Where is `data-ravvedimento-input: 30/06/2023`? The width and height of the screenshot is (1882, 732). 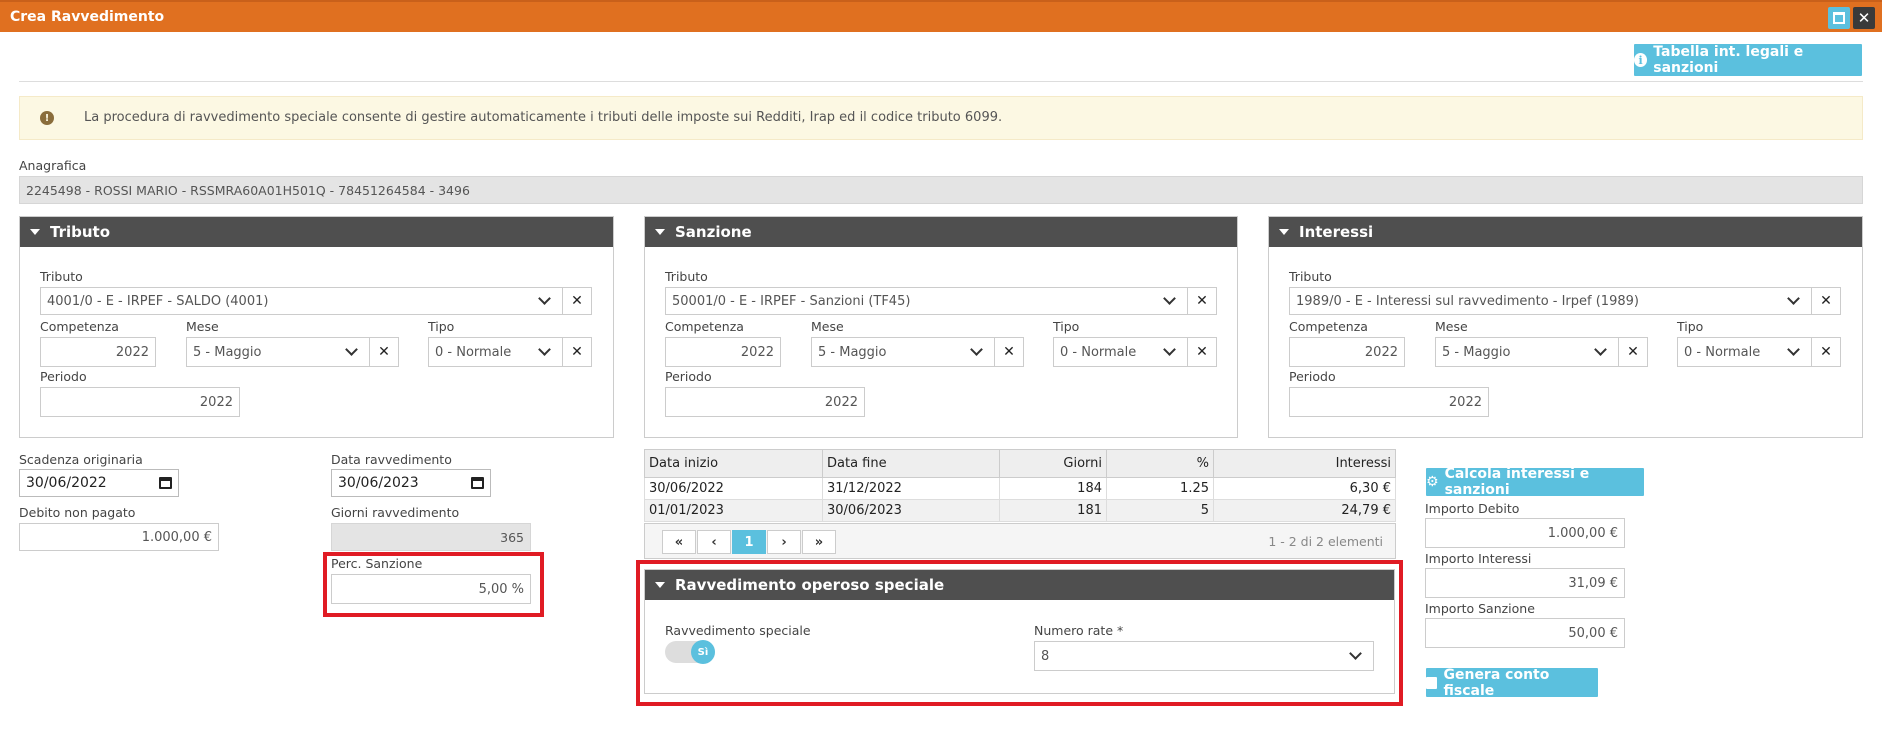 data-ravvedimento-input: 30/06/2023 is located at coordinates (411, 483).